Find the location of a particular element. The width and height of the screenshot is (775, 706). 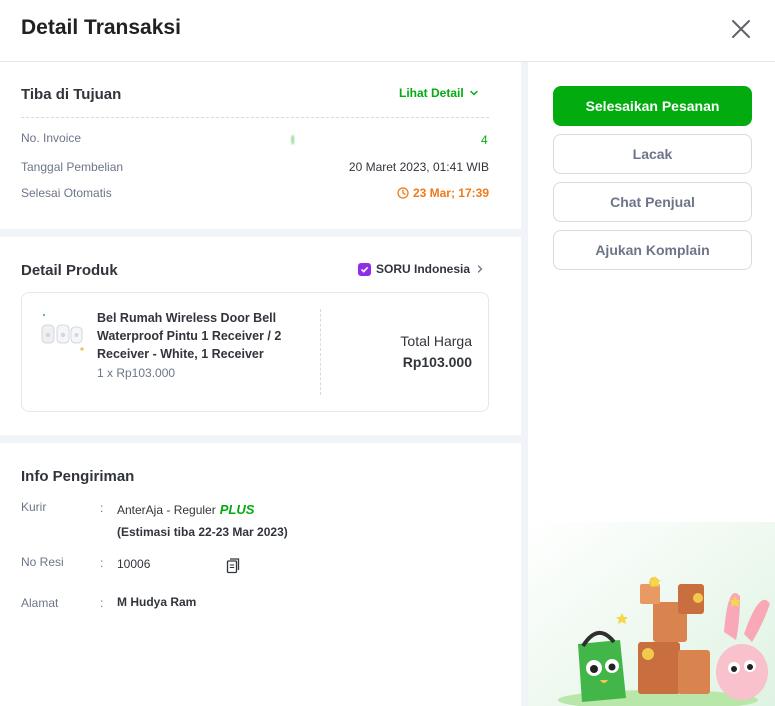

lihat-detail-link: Lihat Detail is located at coordinates (439, 93).